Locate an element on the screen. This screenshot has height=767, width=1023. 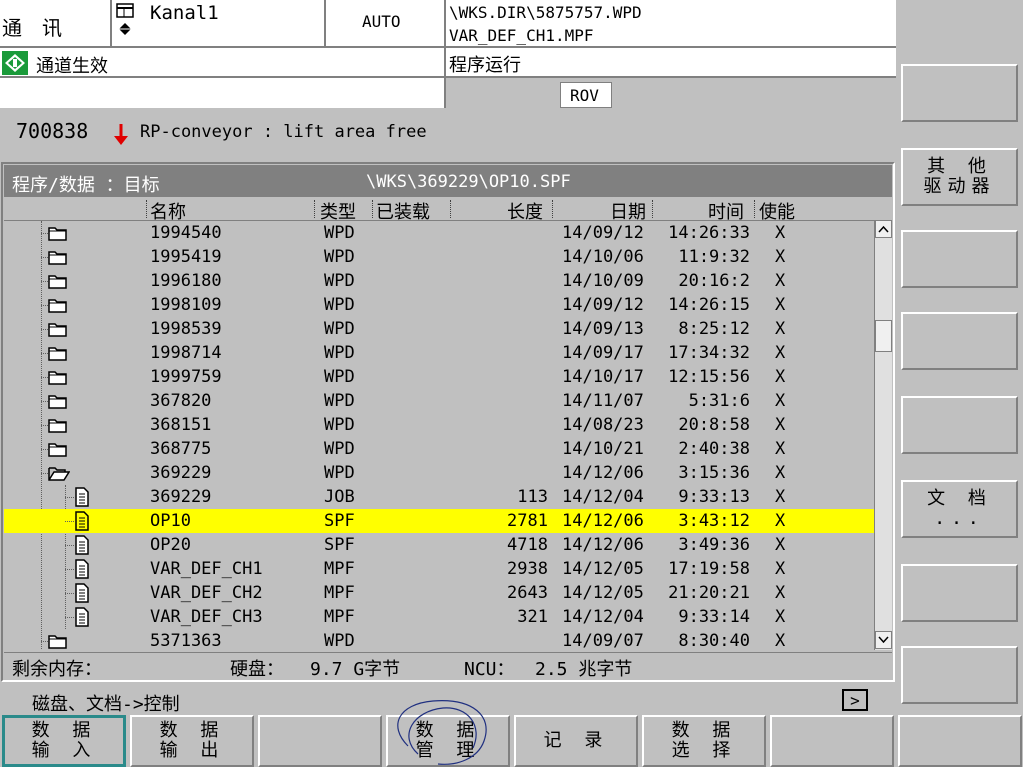
file-date: 14/09/17 is located at coordinates (603, 353).